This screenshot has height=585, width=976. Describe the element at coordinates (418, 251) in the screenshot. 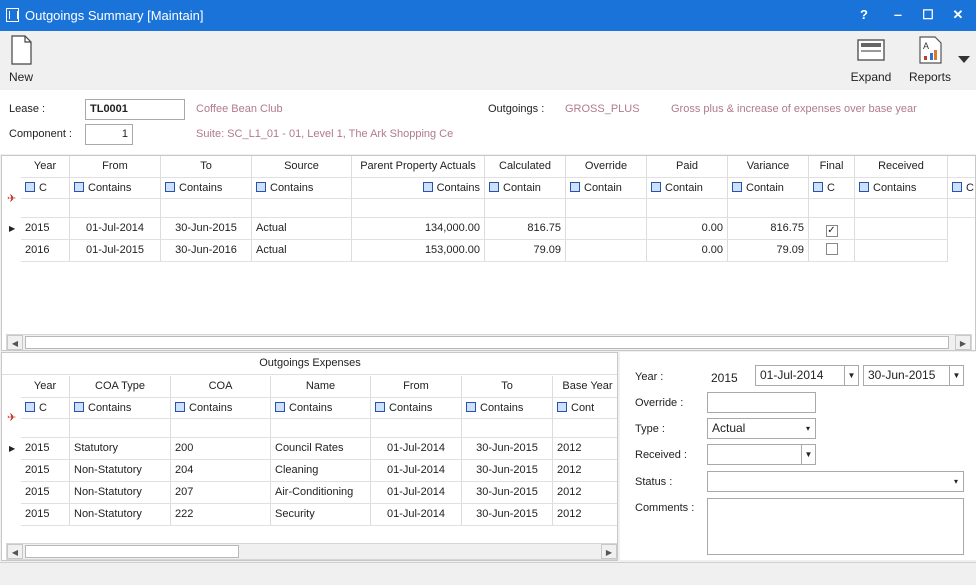

I see `table-cell: 153,000.00` at that location.